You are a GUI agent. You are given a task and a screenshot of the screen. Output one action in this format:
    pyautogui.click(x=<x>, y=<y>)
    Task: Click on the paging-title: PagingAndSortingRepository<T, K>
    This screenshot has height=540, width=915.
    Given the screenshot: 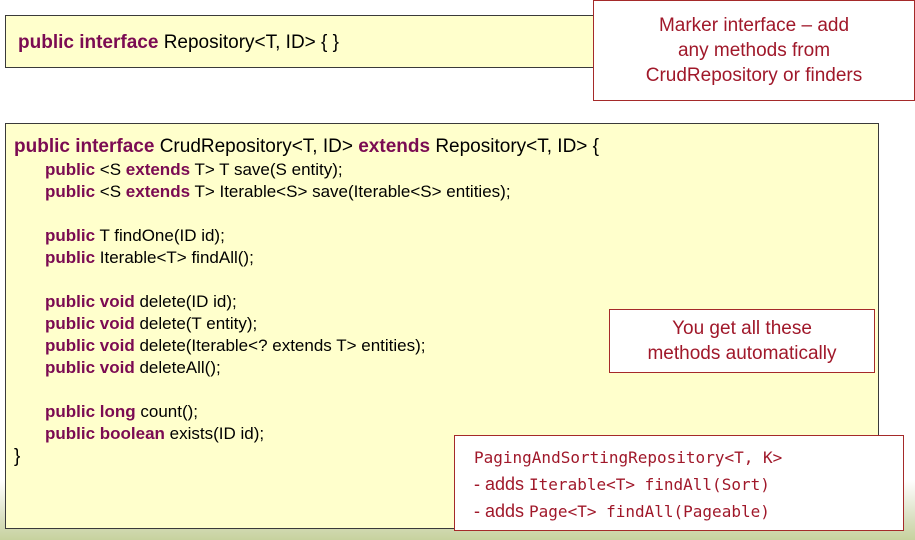 What is the action you would take?
    pyautogui.click(x=628, y=457)
    